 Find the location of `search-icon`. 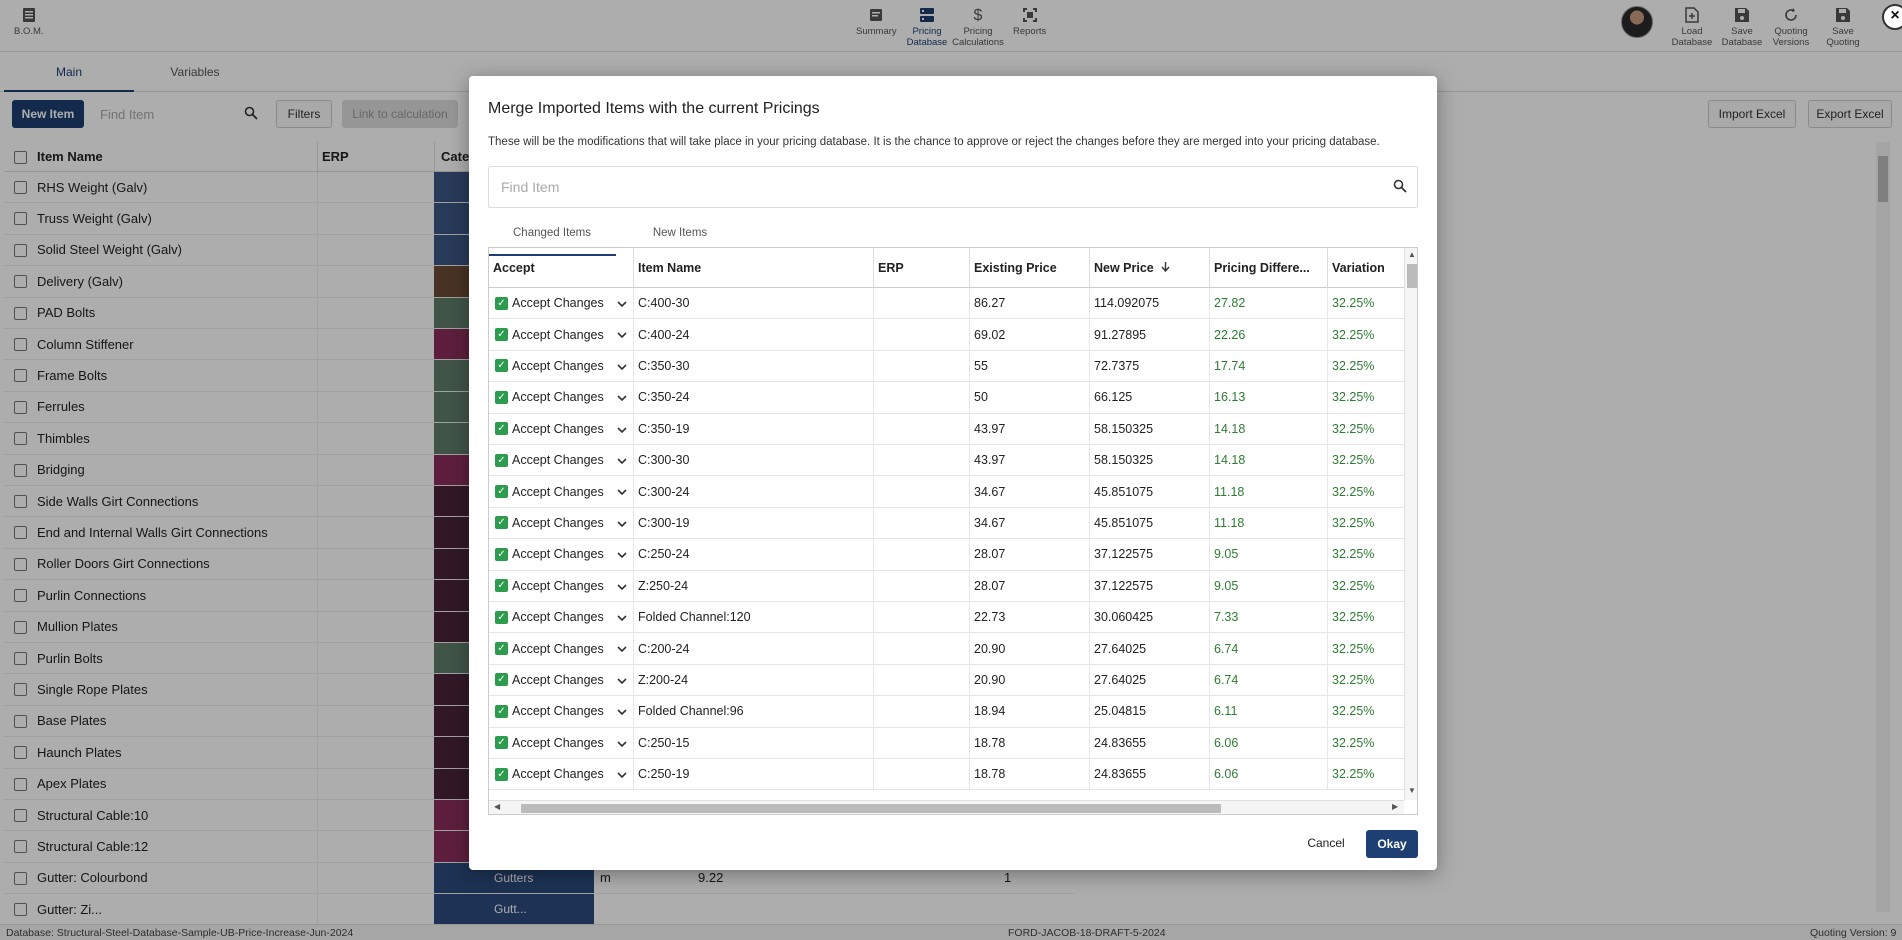

search-icon is located at coordinates (1401, 187).